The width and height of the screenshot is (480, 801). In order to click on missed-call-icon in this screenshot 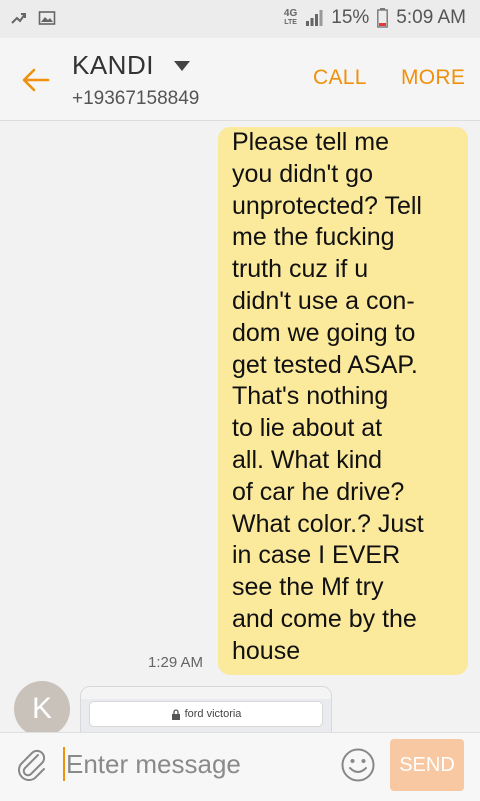, I will do `click(18, 18)`.